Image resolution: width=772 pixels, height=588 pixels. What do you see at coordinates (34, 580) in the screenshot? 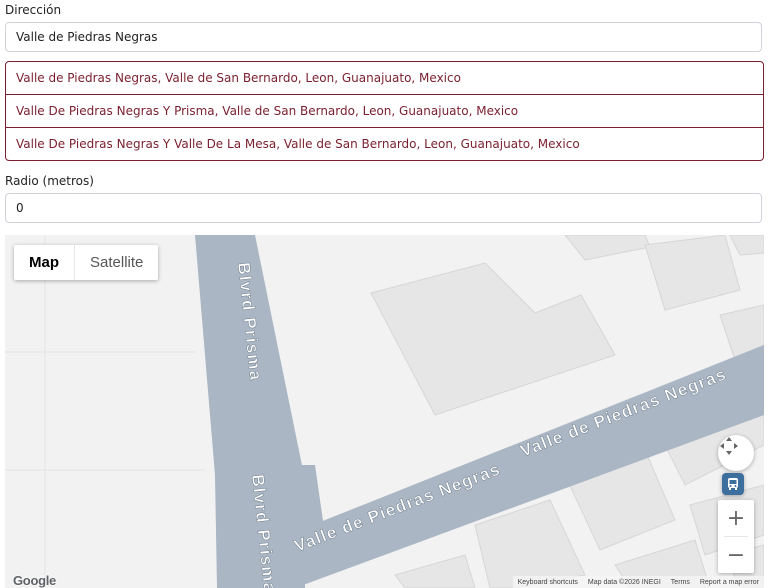
I see `google-logo: Google` at bounding box center [34, 580].